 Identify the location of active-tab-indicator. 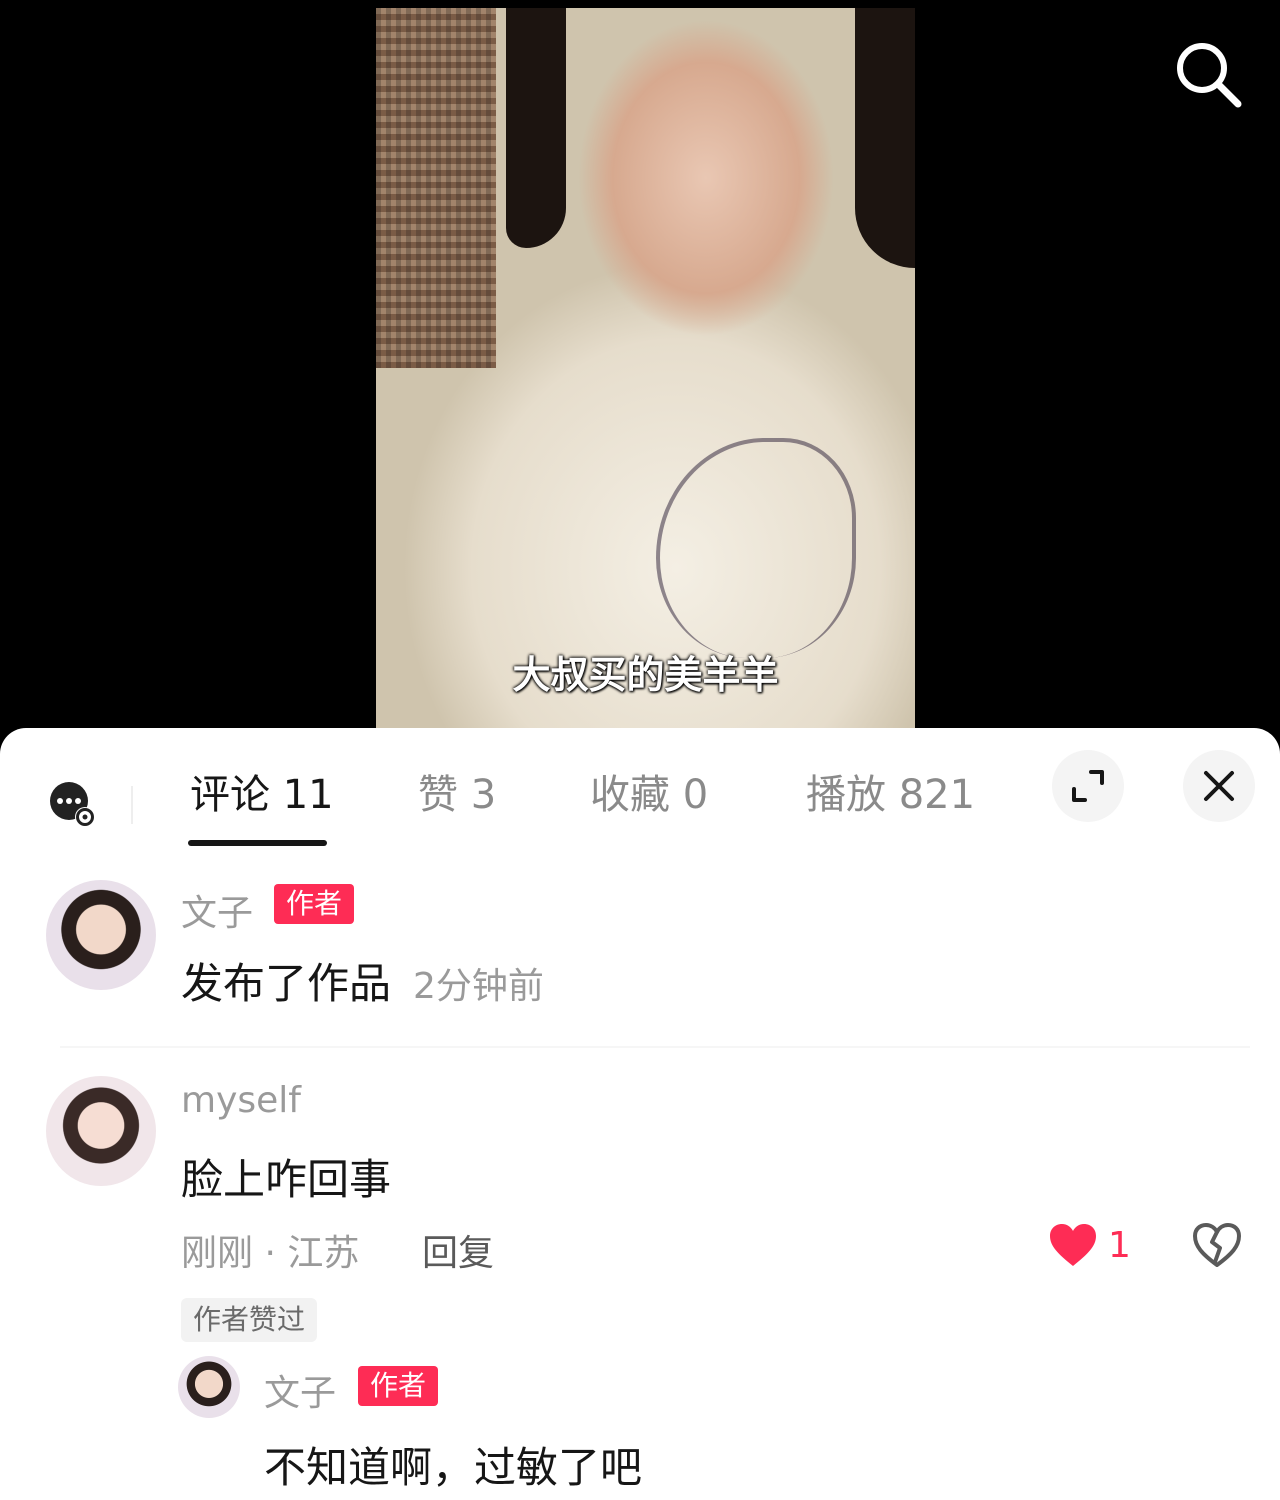
(257, 843).